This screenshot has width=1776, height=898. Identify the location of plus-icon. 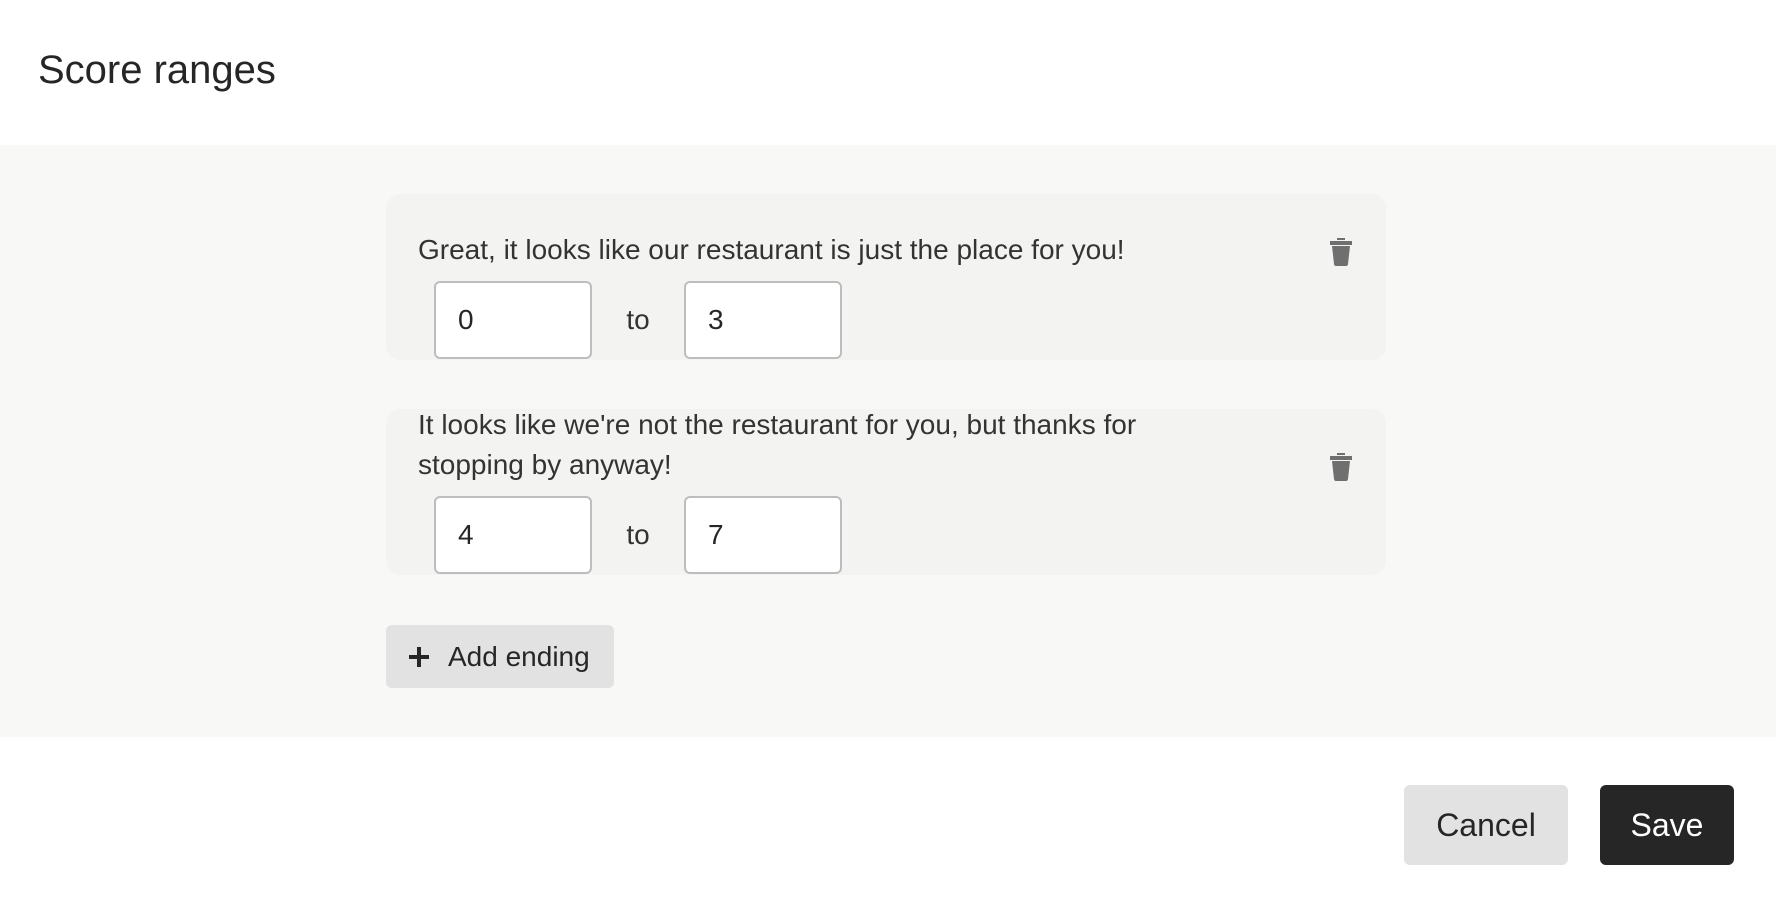
(419, 656).